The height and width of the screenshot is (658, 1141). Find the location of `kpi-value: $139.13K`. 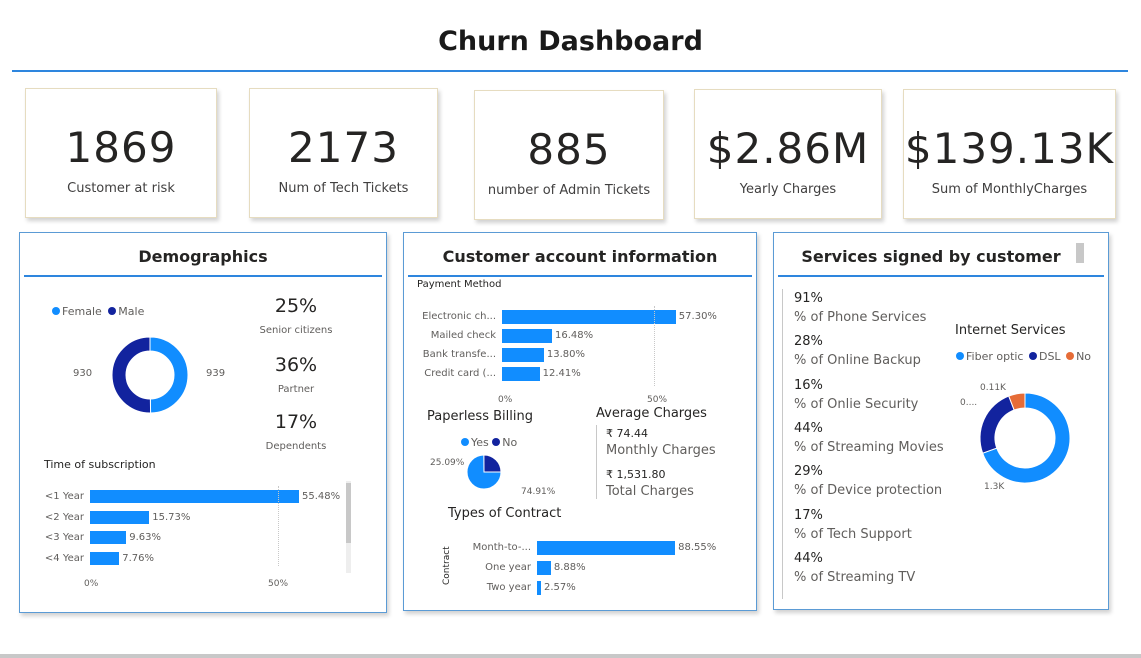

kpi-value: $139.13K is located at coordinates (1009, 148).